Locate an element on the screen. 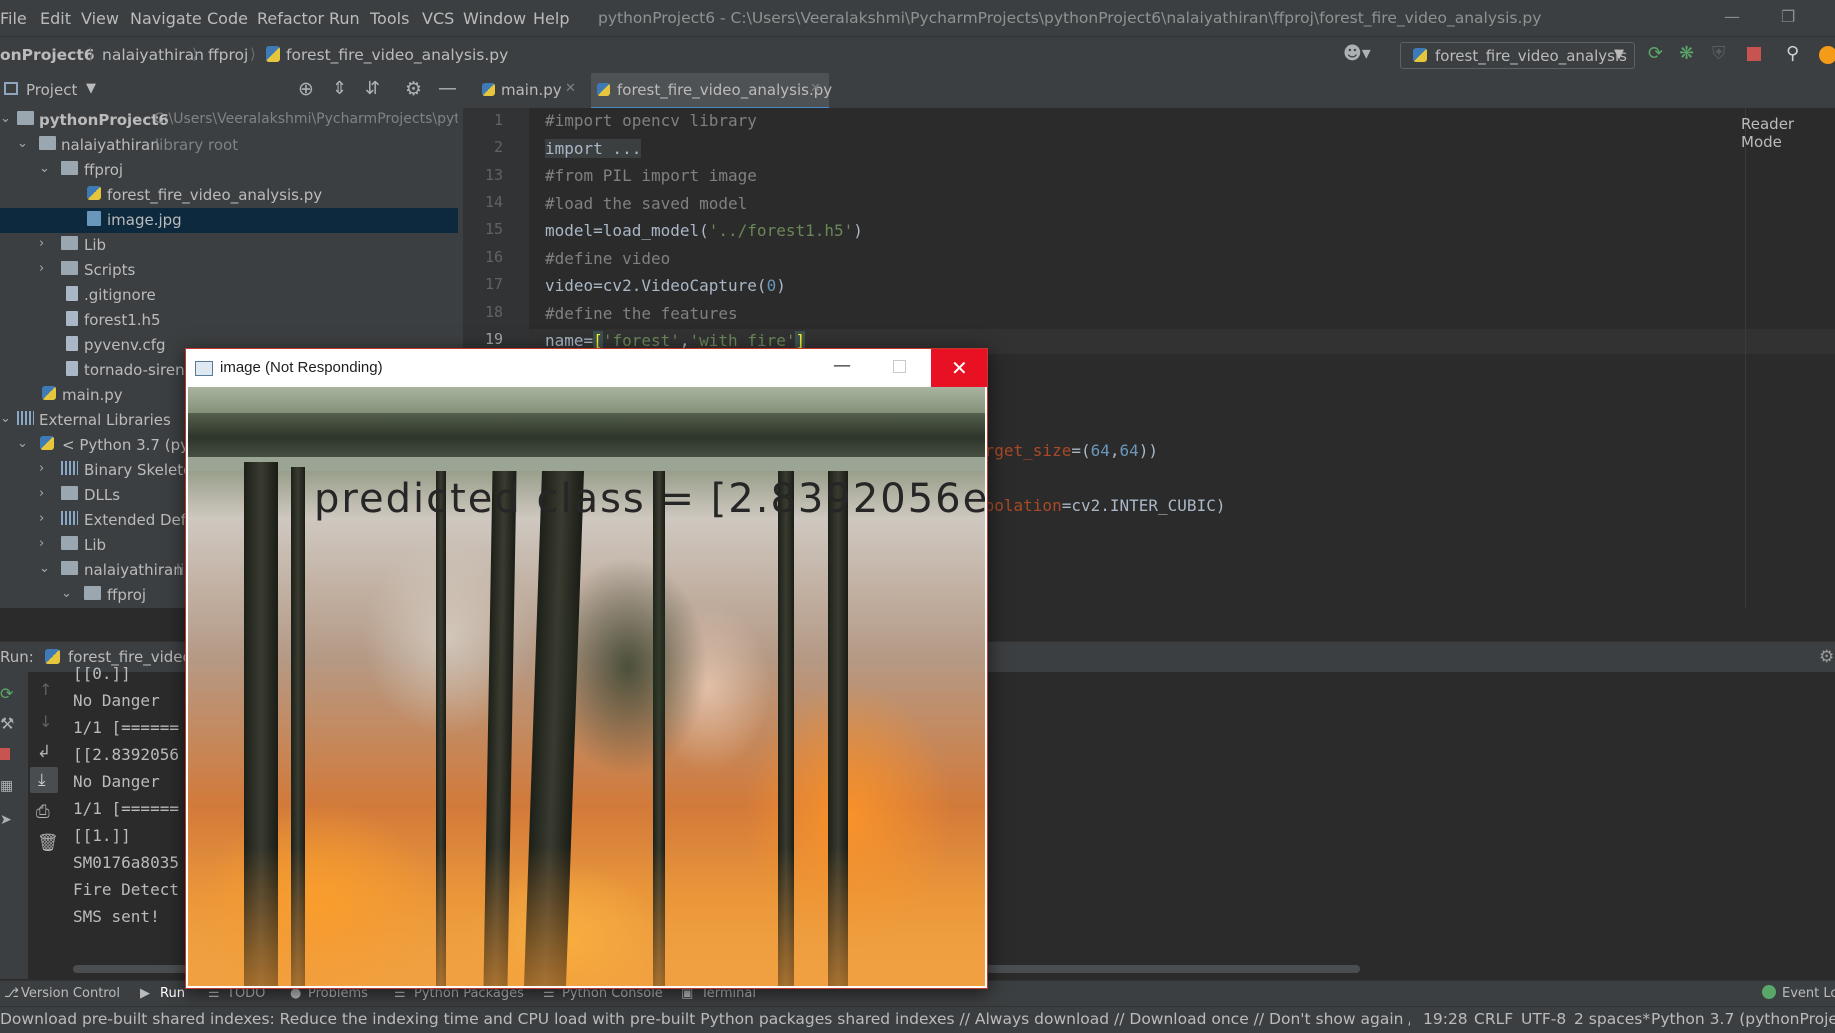 The height and width of the screenshot is (1033, 1835). version-control-icon: ⎇ is located at coordinates (11, 993).